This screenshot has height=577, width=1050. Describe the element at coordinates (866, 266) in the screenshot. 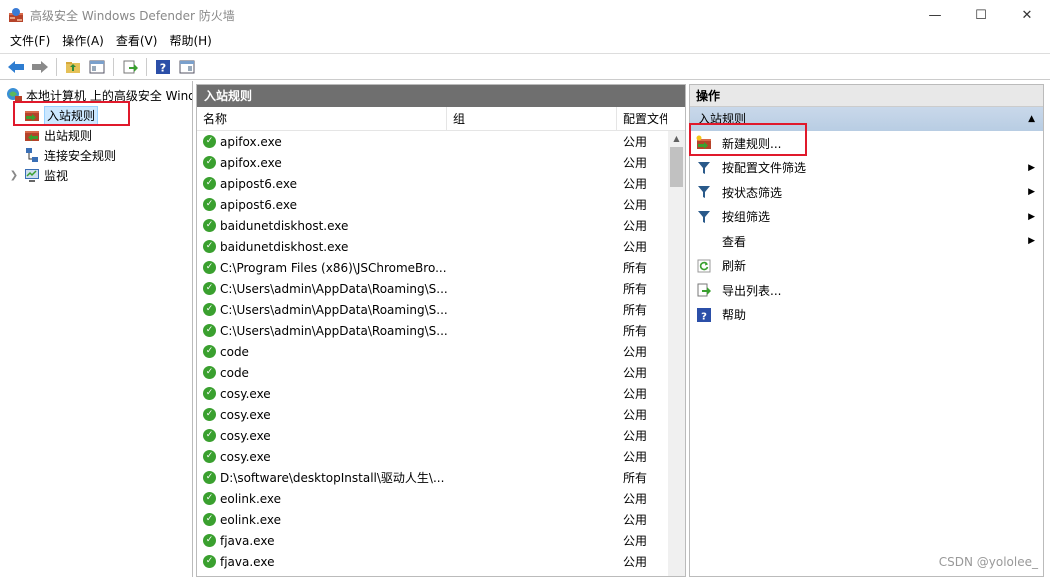

I see `action-item: 刷新` at that location.